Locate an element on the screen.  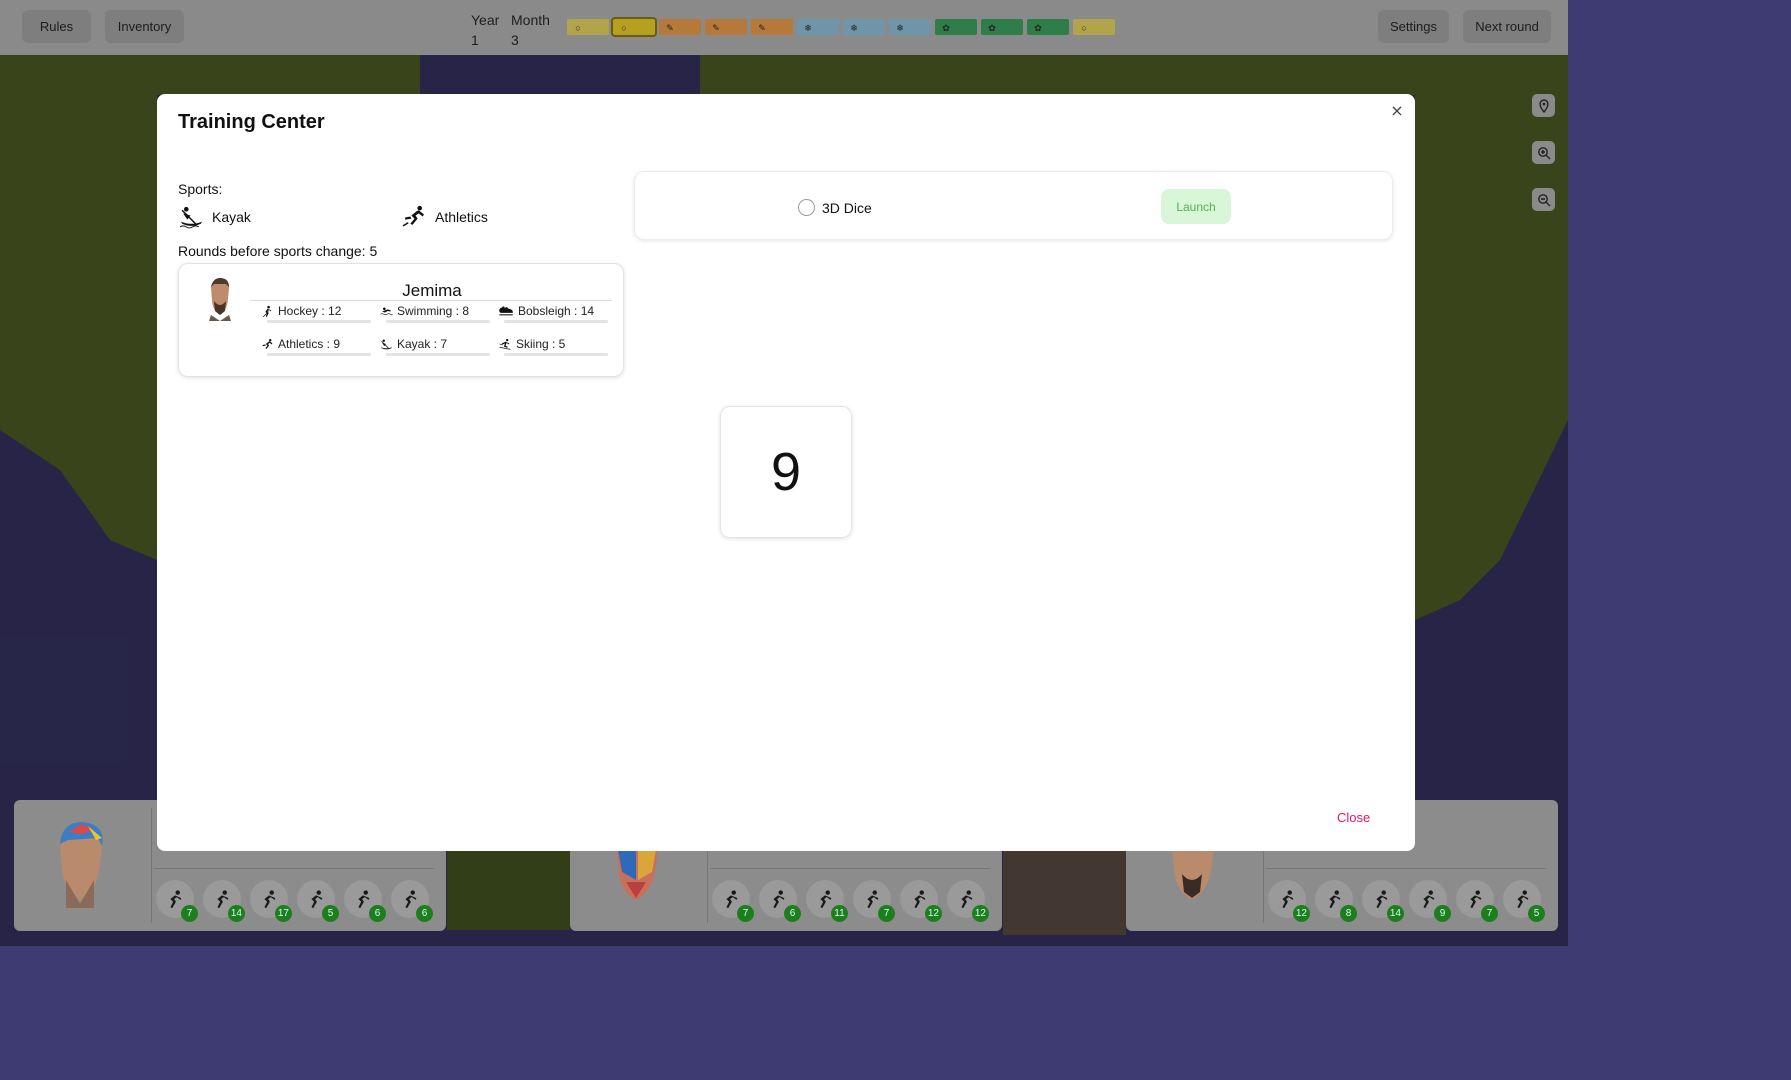
stat-skiing: 5 is located at coordinates (1524, 901).